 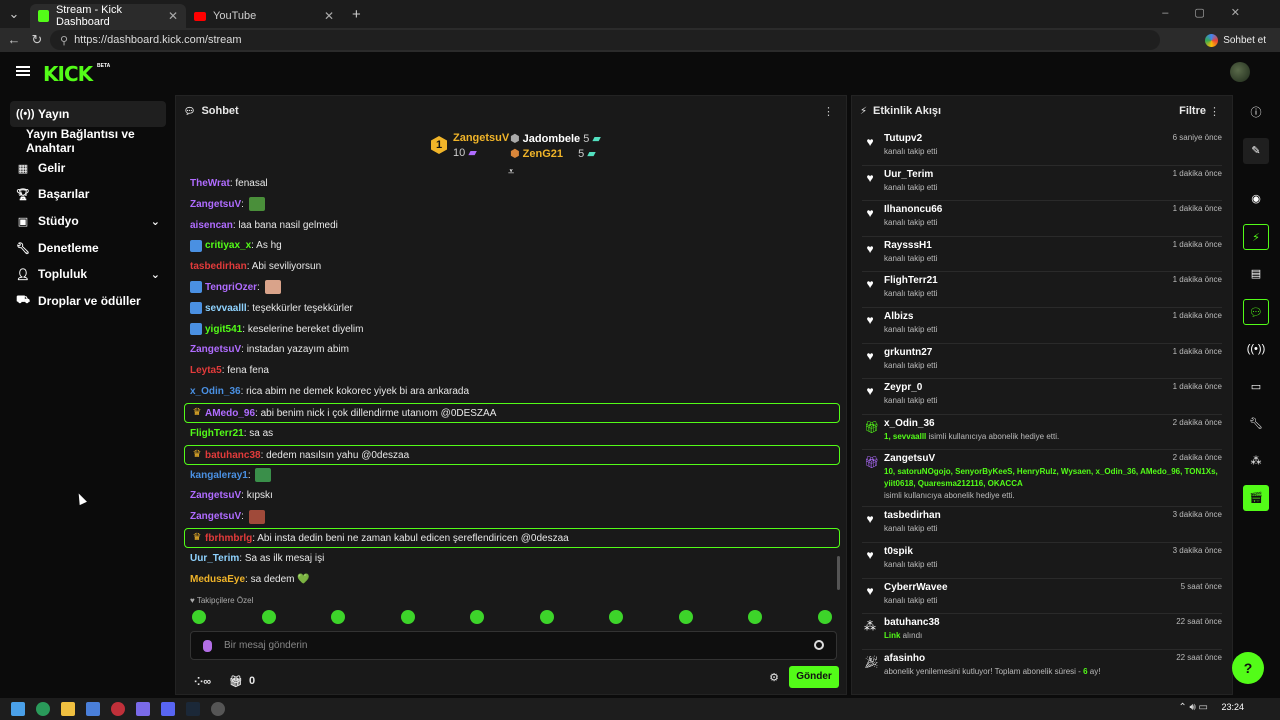 What do you see at coordinates (236, 681) in the screenshot?
I see `gift-box-icon: 🎁︎` at bounding box center [236, 681].